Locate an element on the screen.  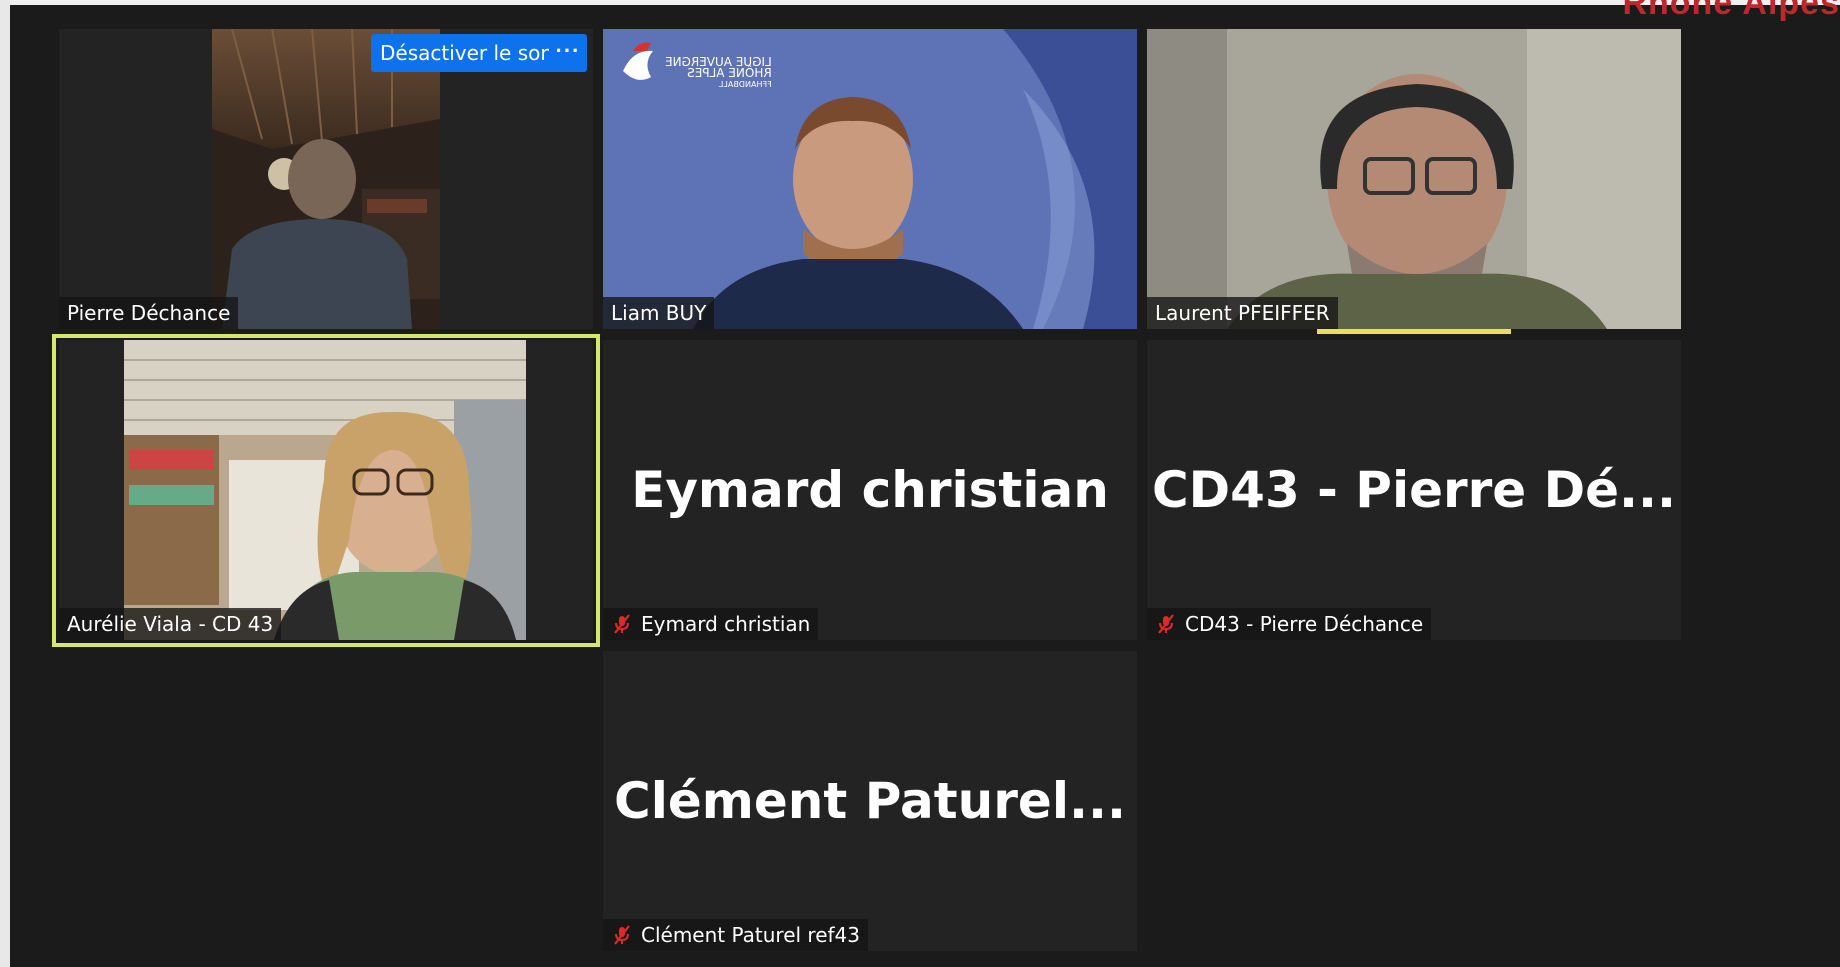
participant-name-tag: Laurent PFEIFFER is located at coordinates (1242, 313).